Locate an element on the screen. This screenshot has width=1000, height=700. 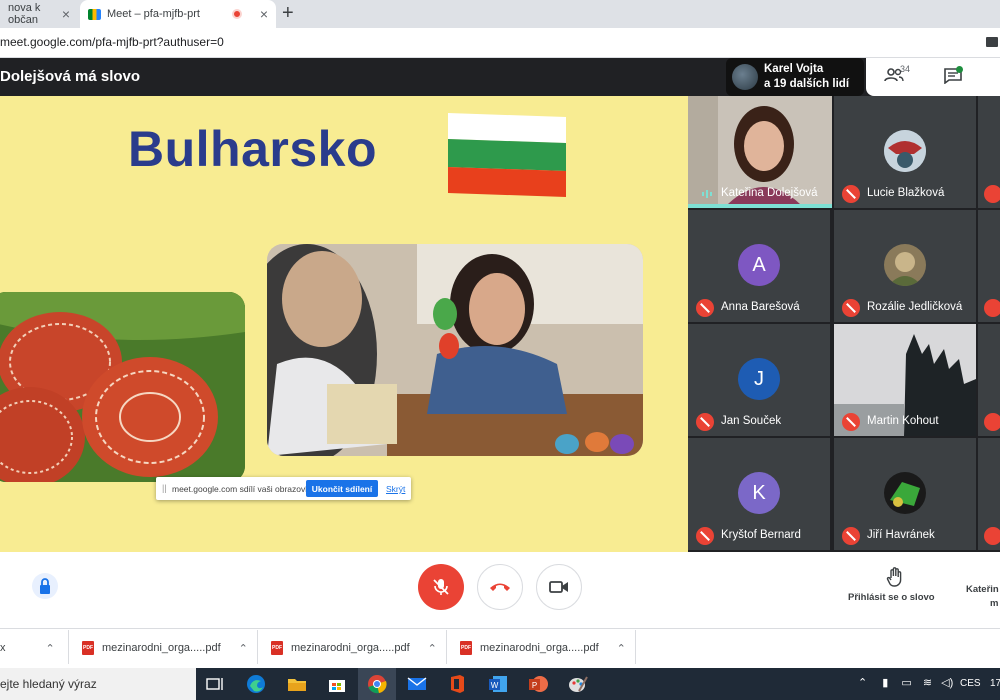
share-banner-text: meet.google.com sdílí vaši obrazovku. is located at coordinates (244, 489).